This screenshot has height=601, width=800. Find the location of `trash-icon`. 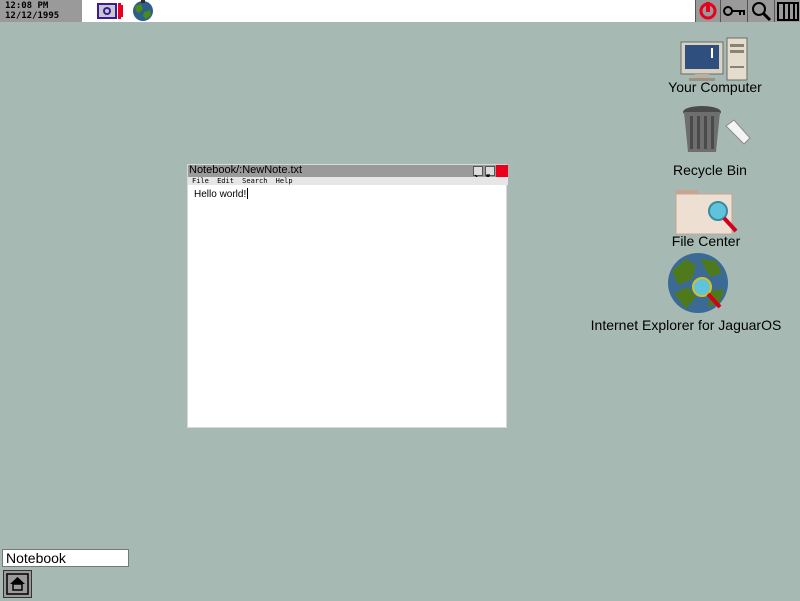

trash-icon is located at coordinates (717, 129).